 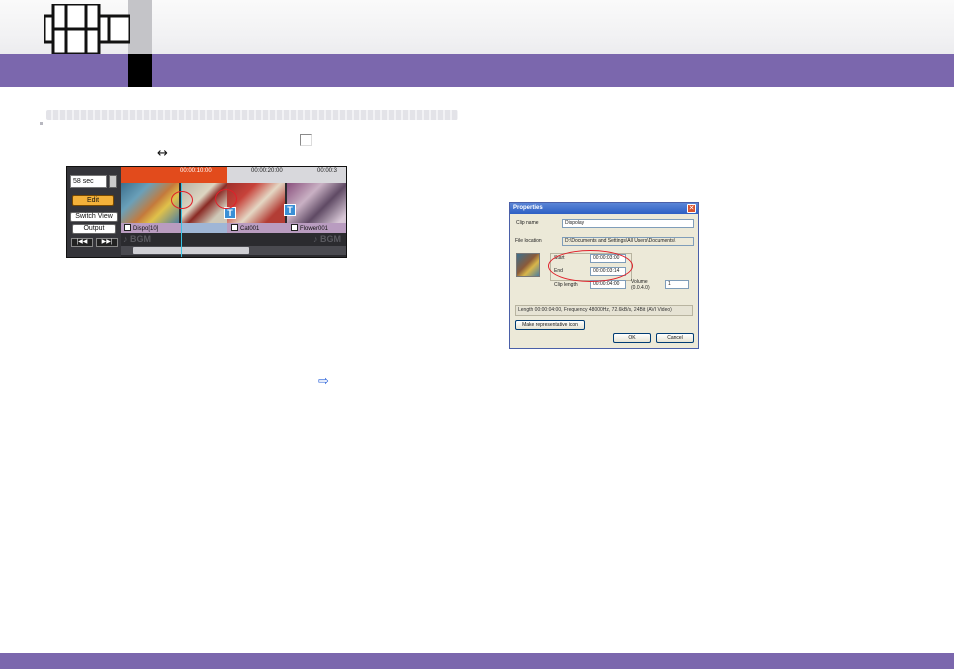 I want to click on cancel-button: Cancel, so click(x=675, y=338).